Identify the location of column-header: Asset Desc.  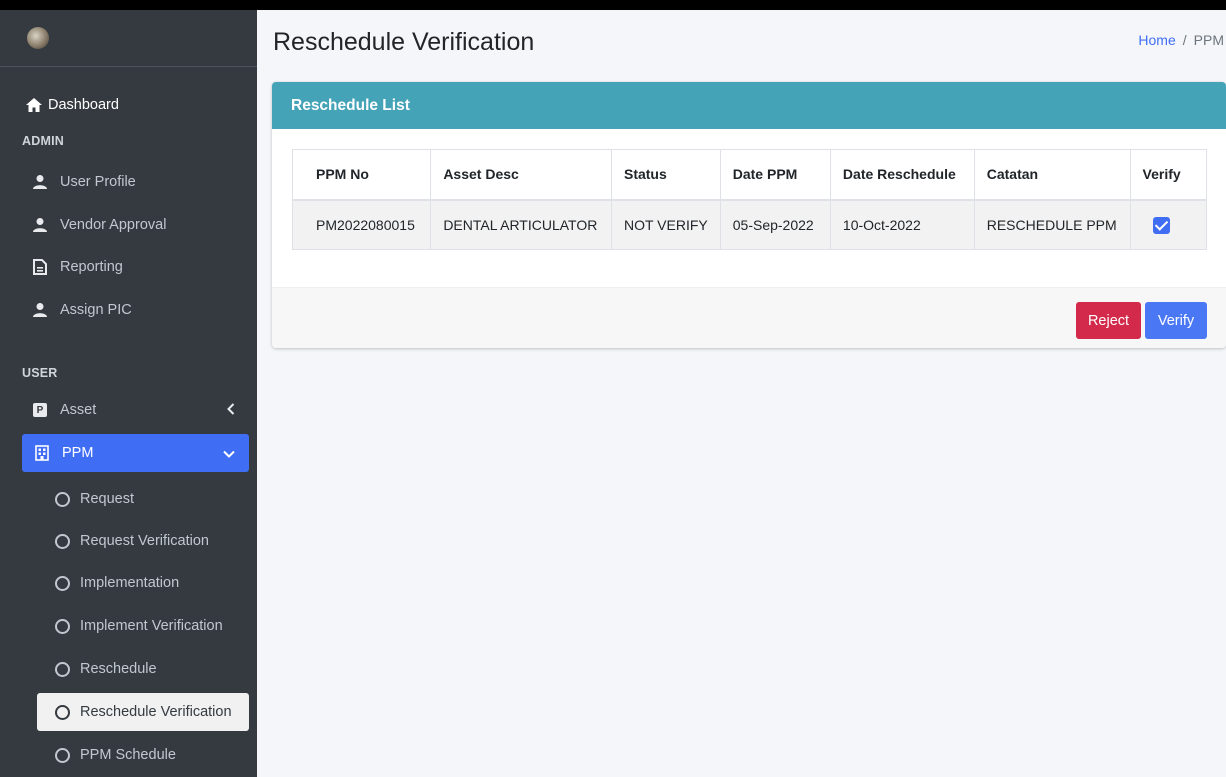
(521, 175).